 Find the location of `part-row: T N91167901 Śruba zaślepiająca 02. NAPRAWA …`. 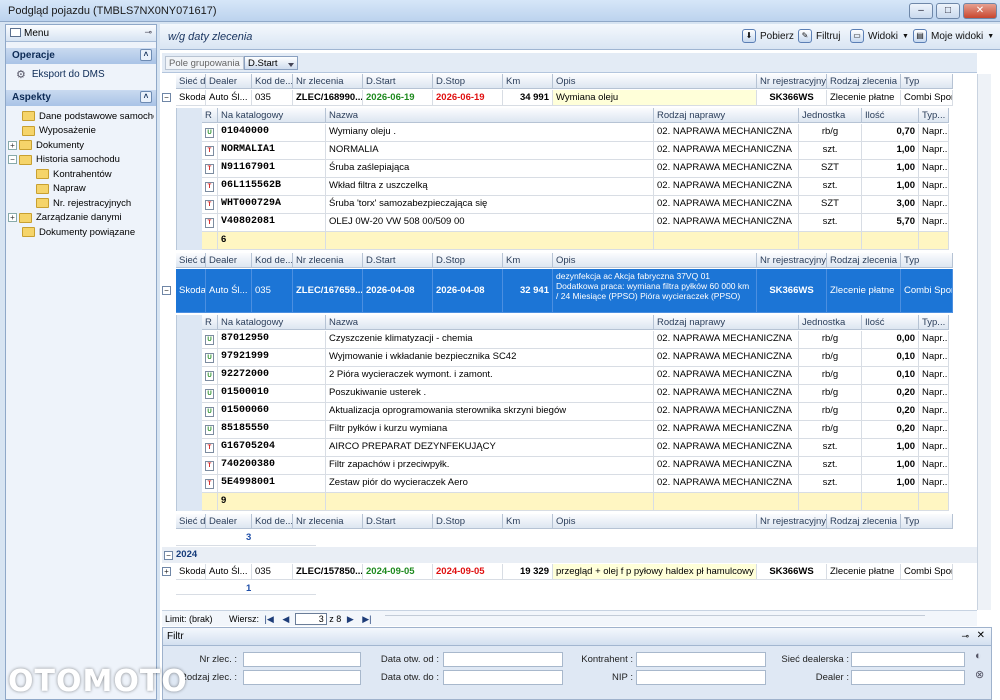

part-row: T N91167901 Śruba zaślepiająca 02. NAPRAWA … is located at coordinates (575, 169).